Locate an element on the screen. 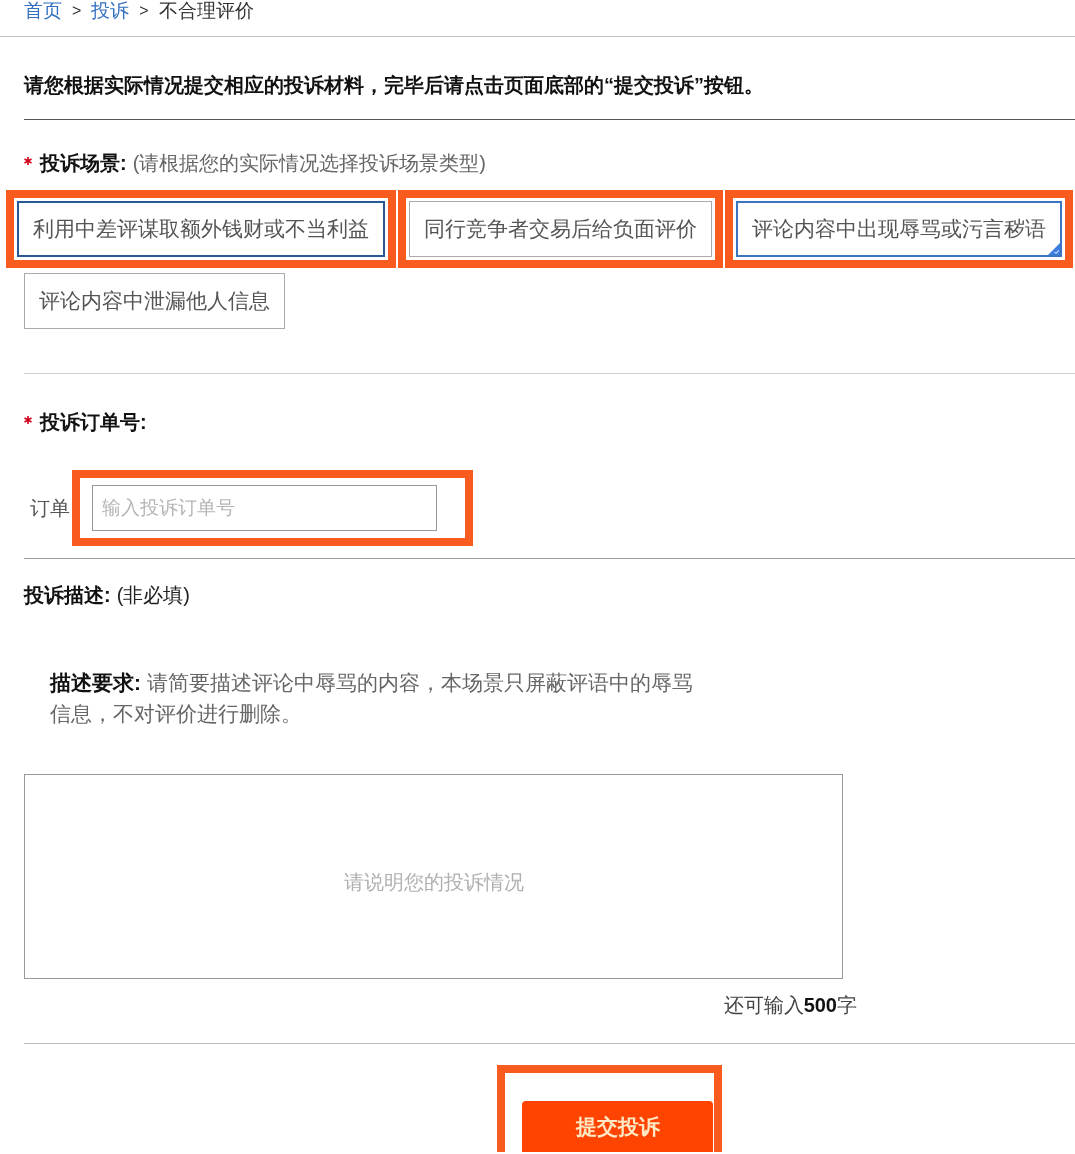 Image resolution: width=1075 pixels, height=1154 pixels. scene-option: 评论内容中泄漏他人信息 is located at coordinates (154, 301).